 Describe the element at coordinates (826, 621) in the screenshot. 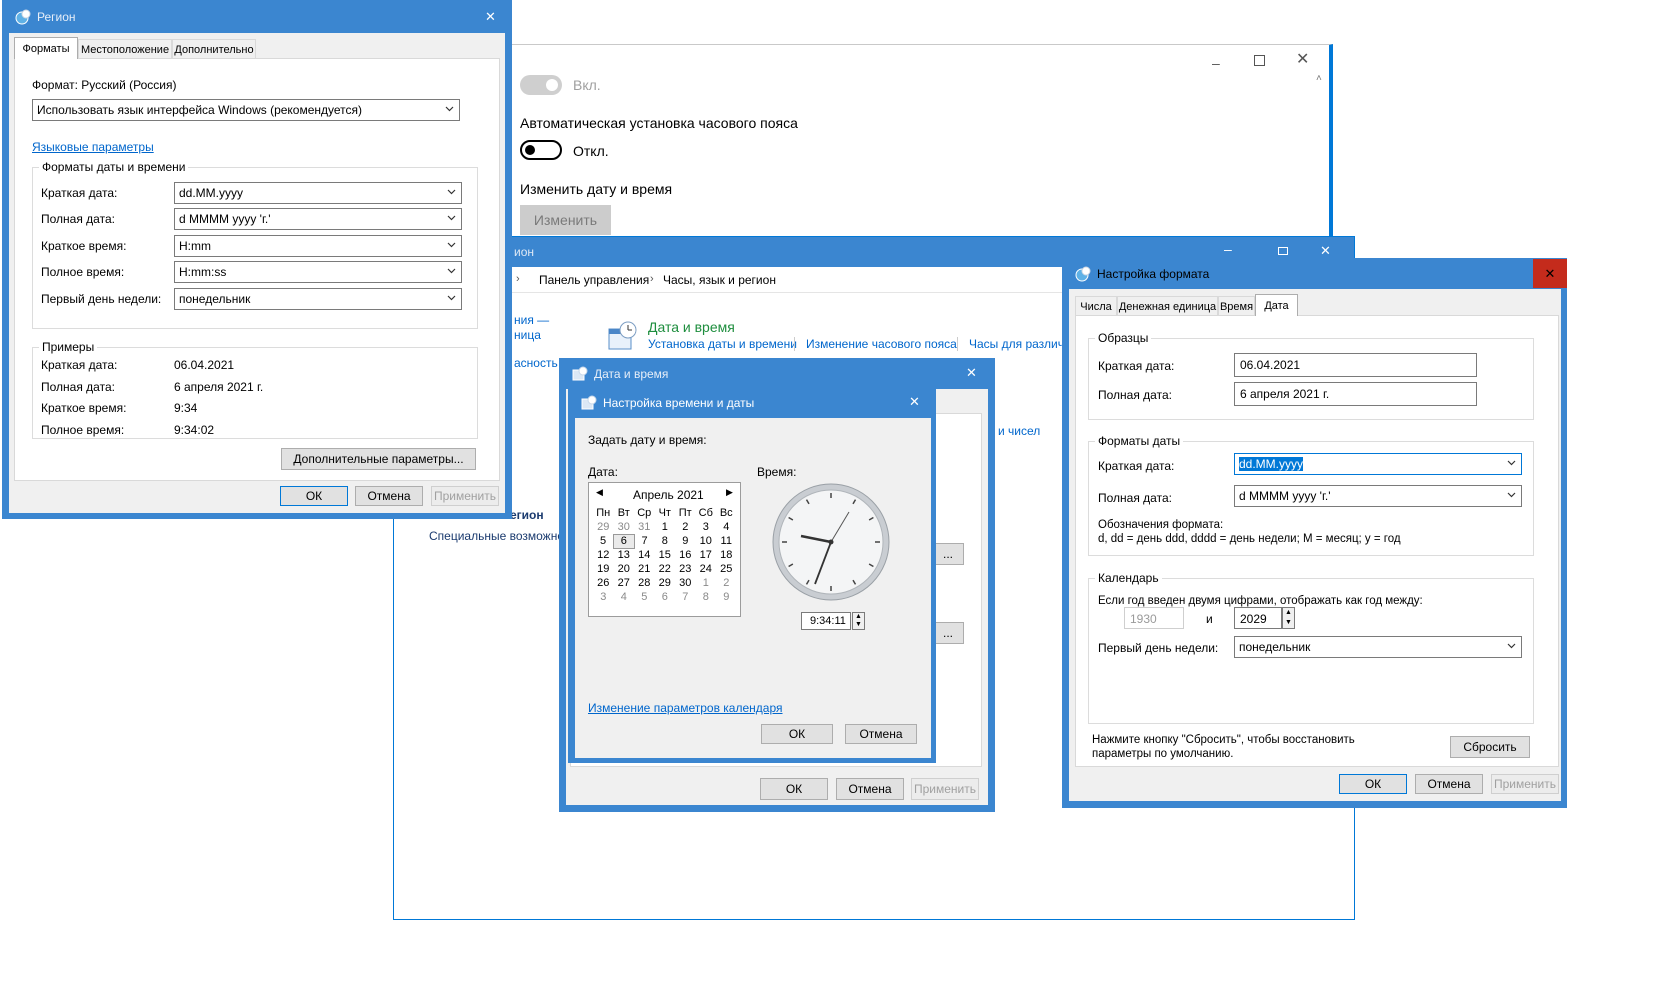

I see `time-input: 9:34:11` at that location.